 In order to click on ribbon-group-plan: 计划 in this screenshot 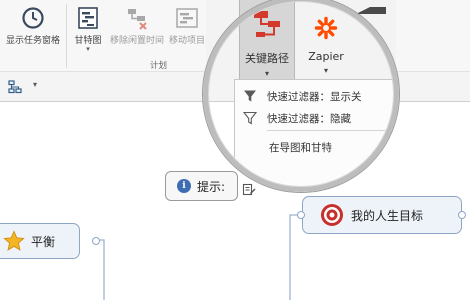, I will do `click(159, 66)`.